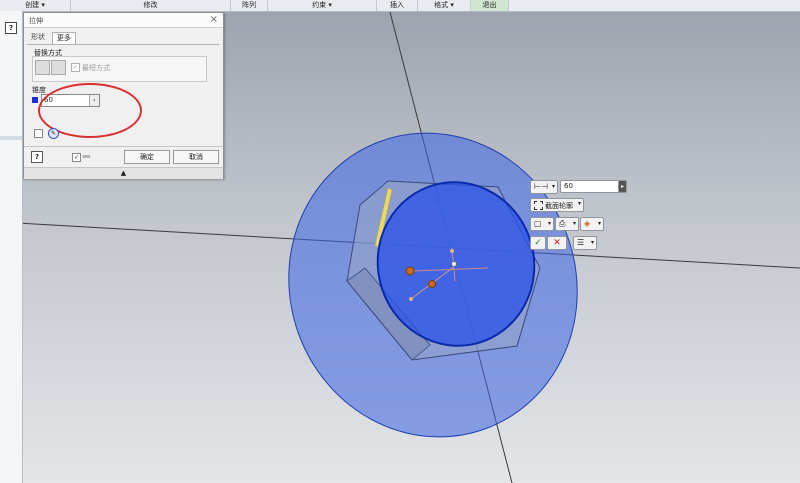 Image resolution: width=800 pixels, height=483 pixels. I want to click on manipulator-center, so click(454, 264).